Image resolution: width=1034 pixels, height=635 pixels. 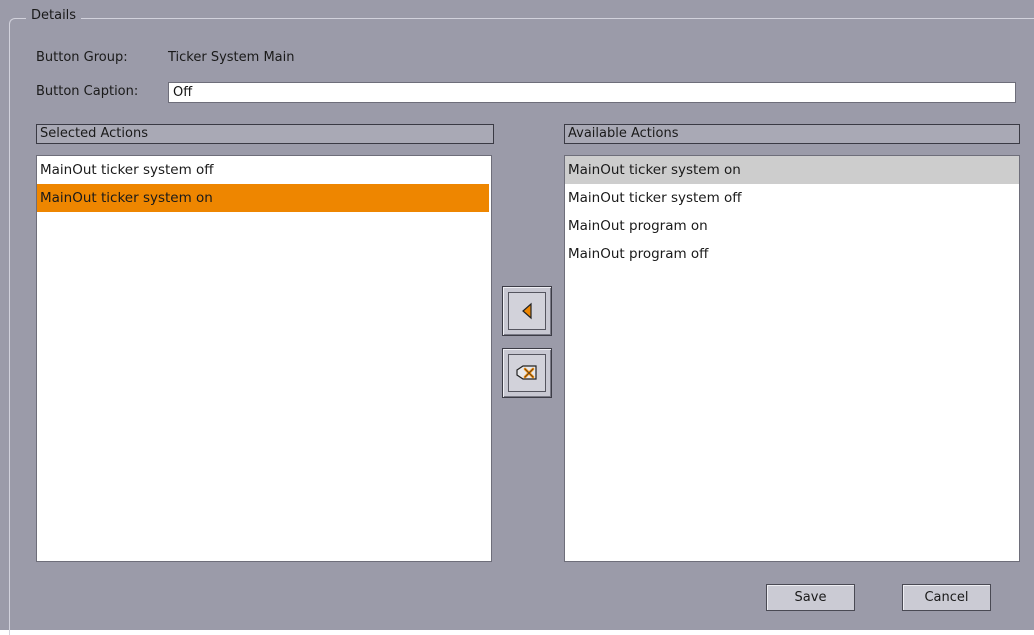 I want to click on list-item: MainOut program off, so click(x=792, y=254).